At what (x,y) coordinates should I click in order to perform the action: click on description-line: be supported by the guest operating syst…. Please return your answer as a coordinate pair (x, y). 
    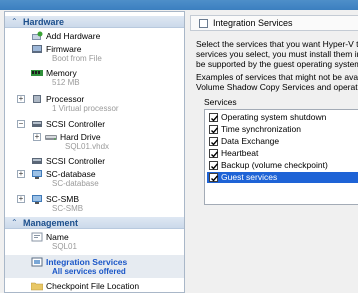
    Looking at the image, I should click on (277, 64).